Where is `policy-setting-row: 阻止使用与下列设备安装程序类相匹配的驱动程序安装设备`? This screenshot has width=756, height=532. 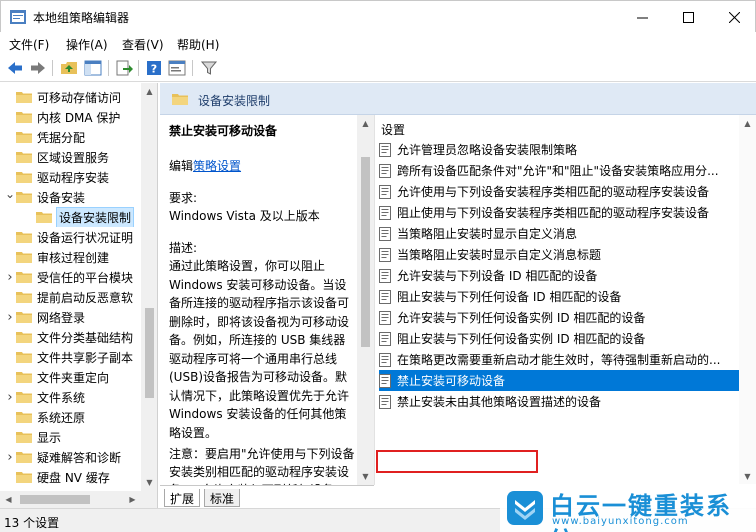
policy-setting-row: 阻止使用与下列设备安装程序类相匹配的驱动程序安装设备 is located at coordinates (564, 212).